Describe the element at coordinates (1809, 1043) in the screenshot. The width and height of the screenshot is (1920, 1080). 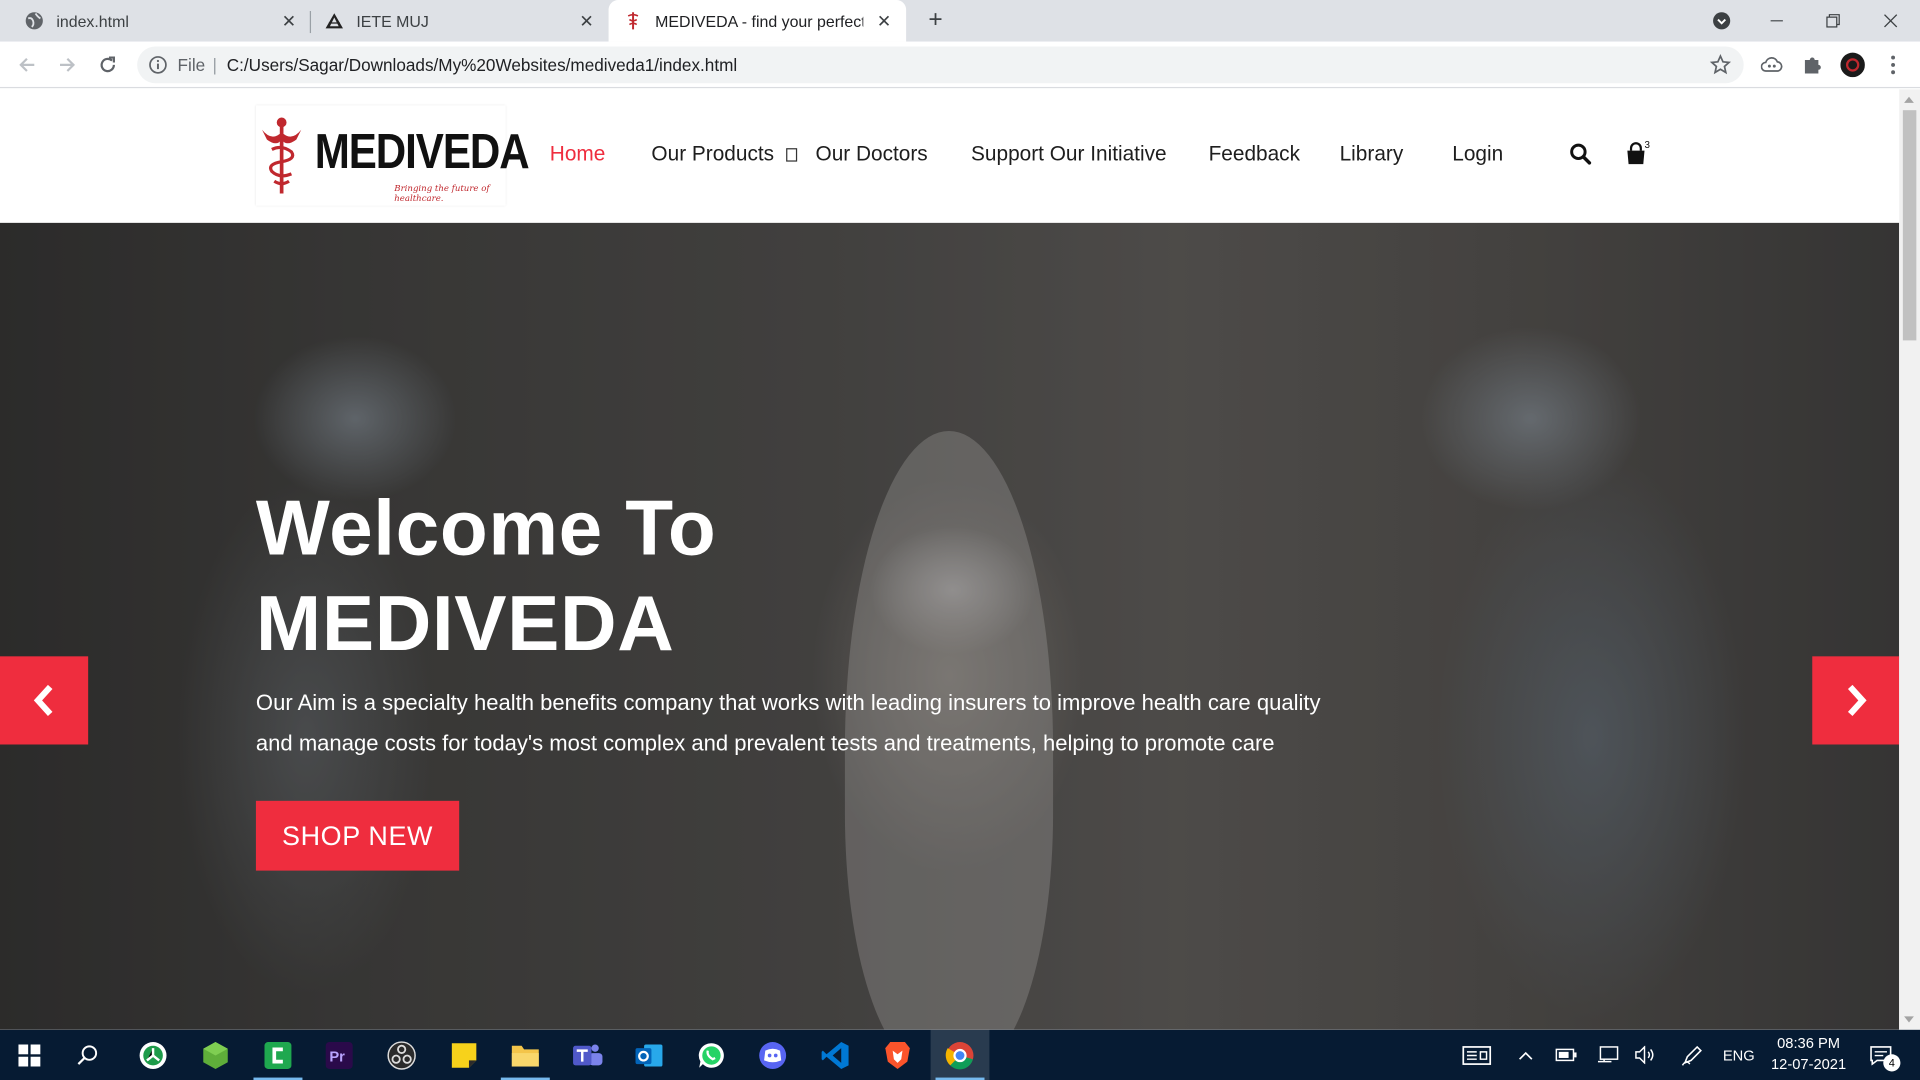
I see `clock-time: 08:36 PM` at that location.